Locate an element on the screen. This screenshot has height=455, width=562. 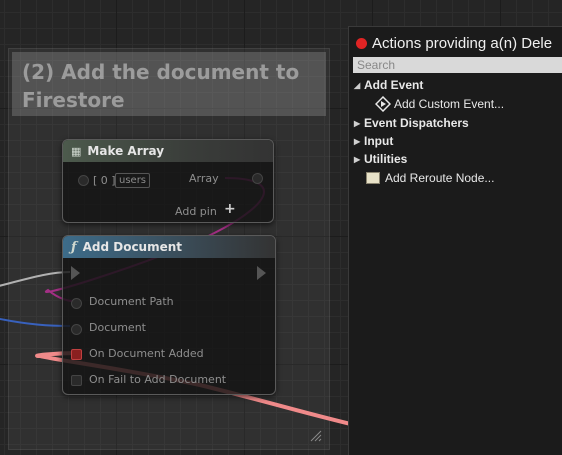
add-pin-icon: + is located at coordinates (230, 209).